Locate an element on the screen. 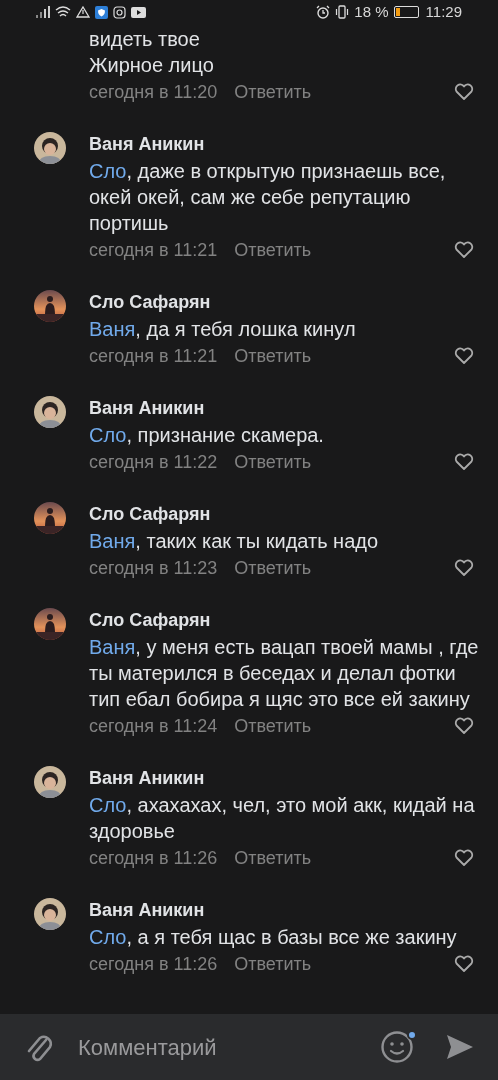 The image size is (498, 1080). comment-text: Жирное лицо is located at coordinates (152, 65).